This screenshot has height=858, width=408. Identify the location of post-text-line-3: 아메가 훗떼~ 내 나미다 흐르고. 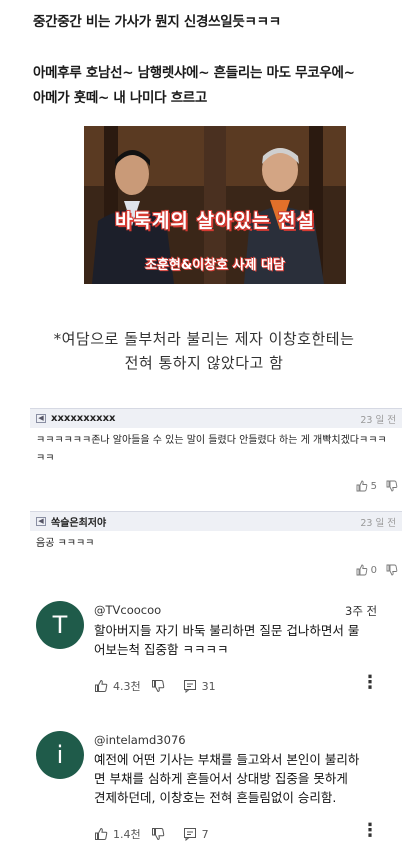
(120, 98).